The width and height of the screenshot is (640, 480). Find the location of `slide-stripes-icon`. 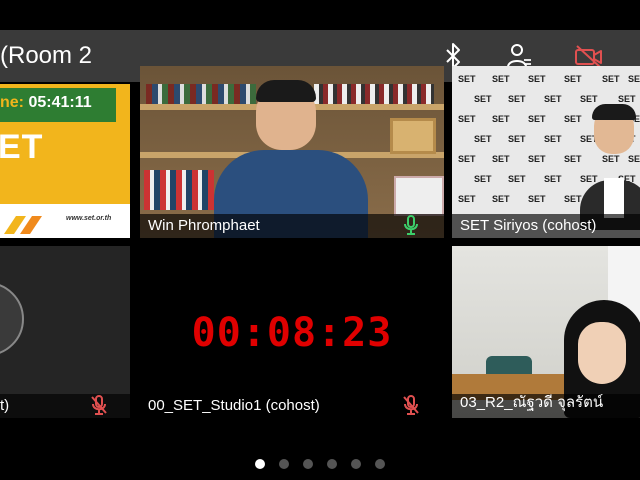

slide-stripes-icon is located at coordinates (23, 225).